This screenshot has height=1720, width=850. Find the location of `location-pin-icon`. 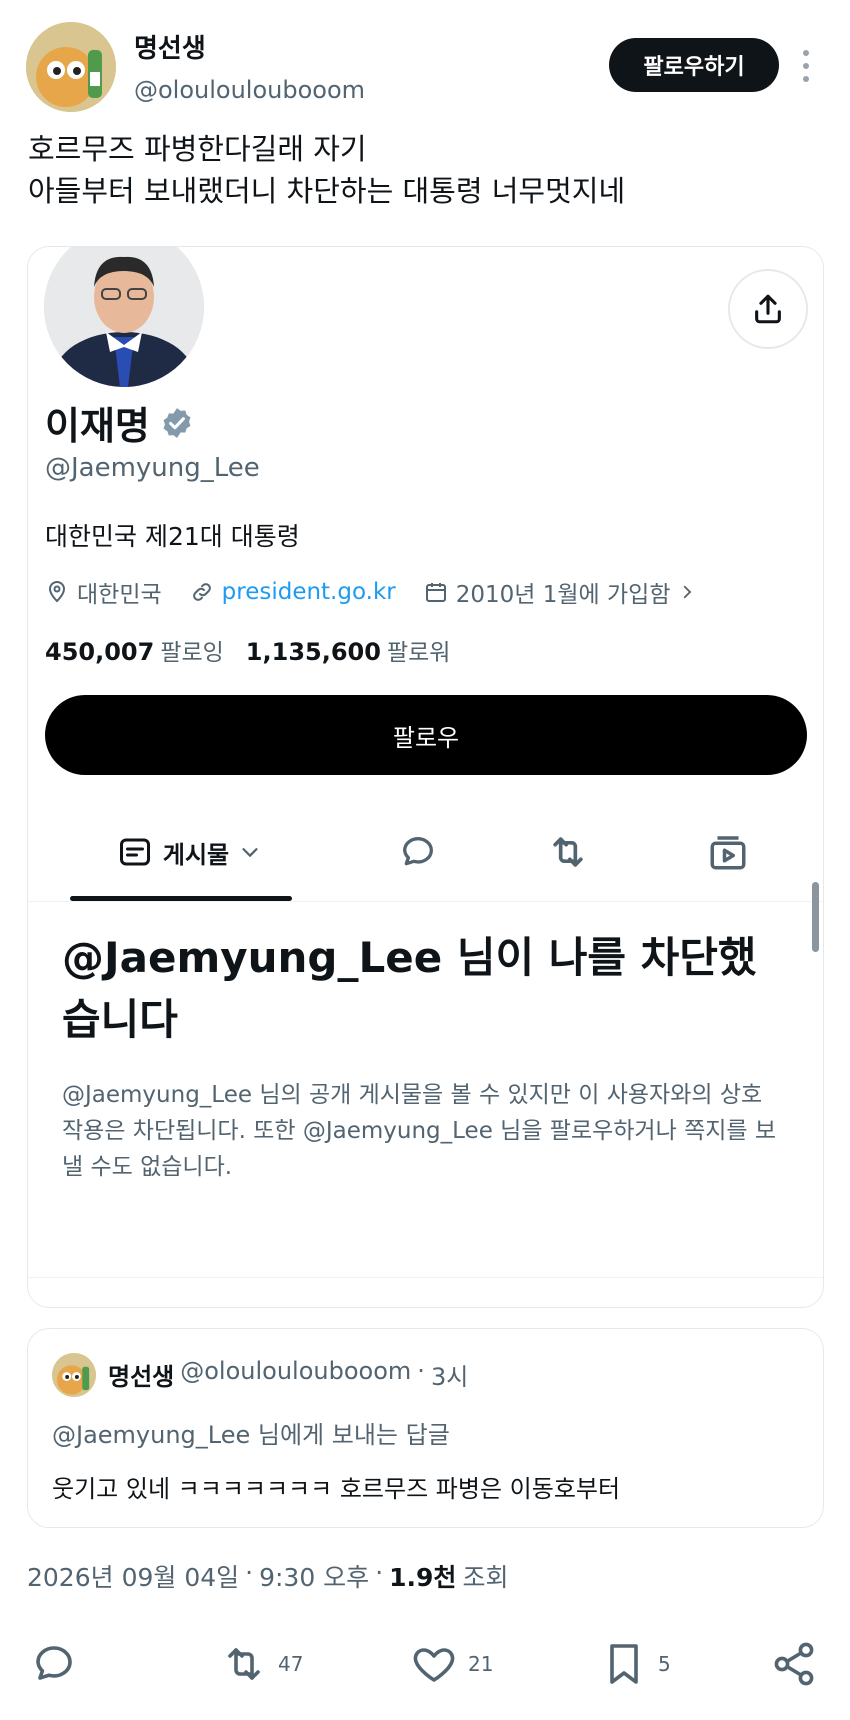

location-pin-icon is located at coordinates (57, 592).